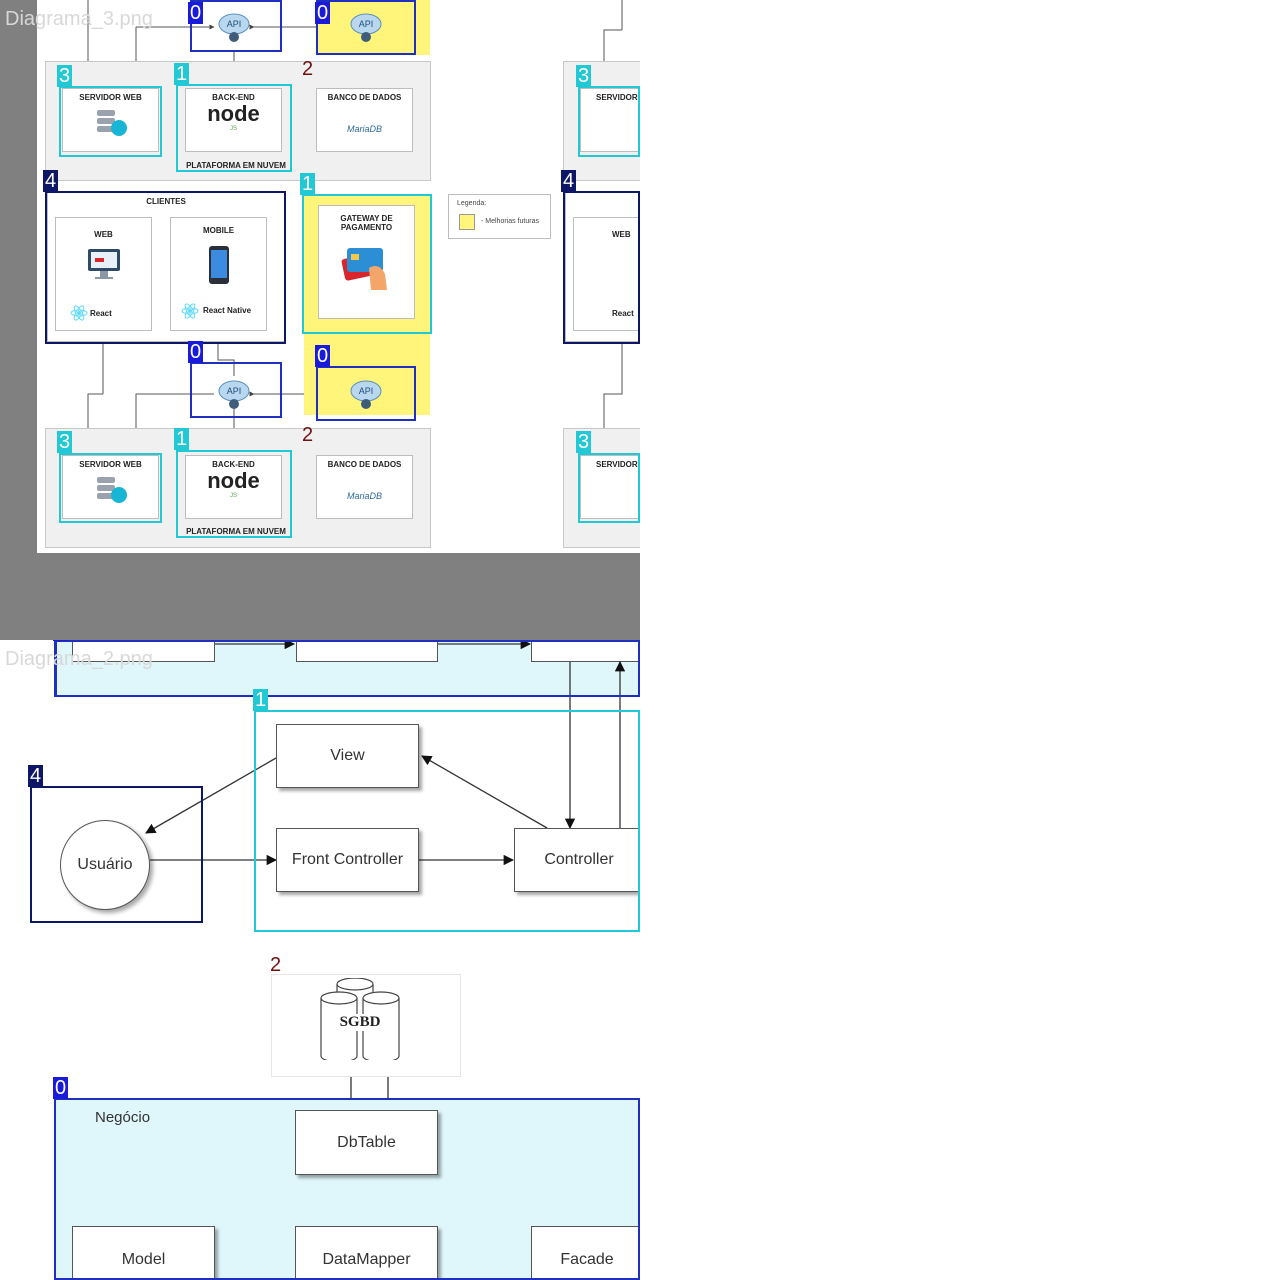 The image size is (1280, 1280). What do you see at coordinates (499, 216) in the screenshot?
I see `legend: Legenda: - Melhorias futuras` at bounding box center [499, 216].